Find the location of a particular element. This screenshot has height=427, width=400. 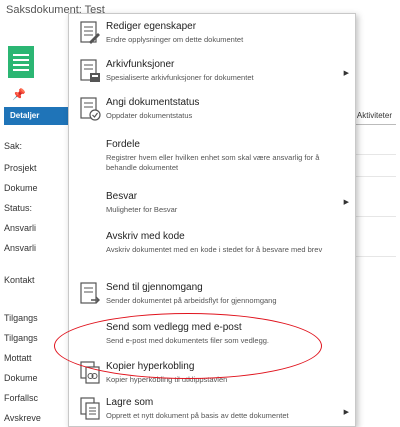

menu-item-label: Arkivfunksjoner is located at coordinates (140, 64).